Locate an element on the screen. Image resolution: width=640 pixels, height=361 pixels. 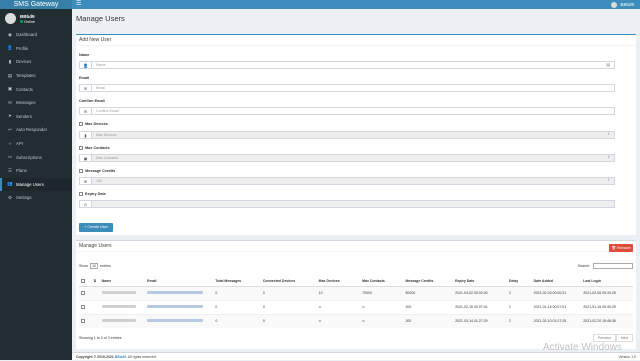
column-header: Delay is located at coordinates (519, 282).